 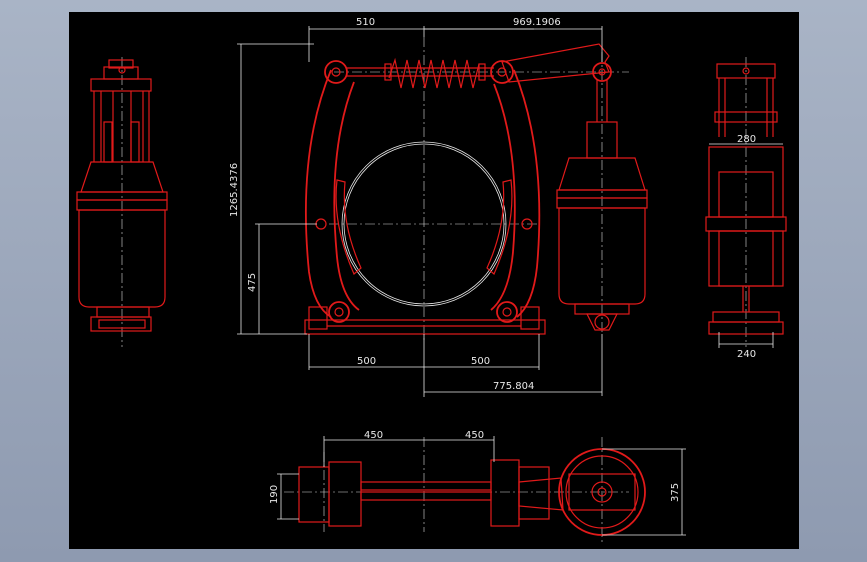 I want to click on dim-side-upper: 280, so click(x=746, y=139).